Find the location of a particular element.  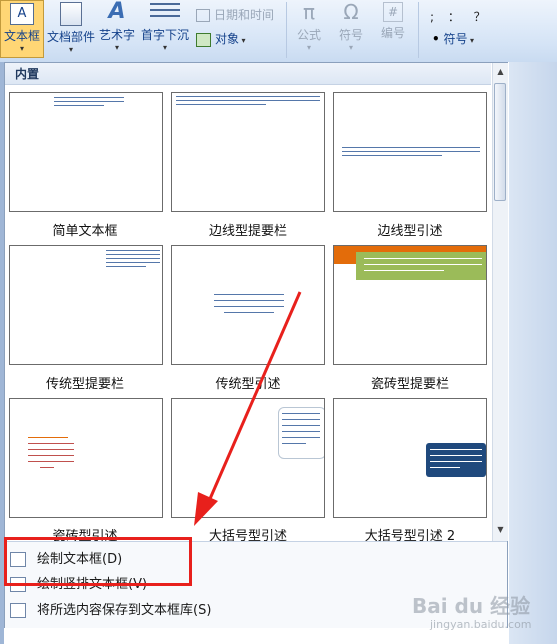

watermark-brand: Bai du 经验 is located at coordinates (471, 606).